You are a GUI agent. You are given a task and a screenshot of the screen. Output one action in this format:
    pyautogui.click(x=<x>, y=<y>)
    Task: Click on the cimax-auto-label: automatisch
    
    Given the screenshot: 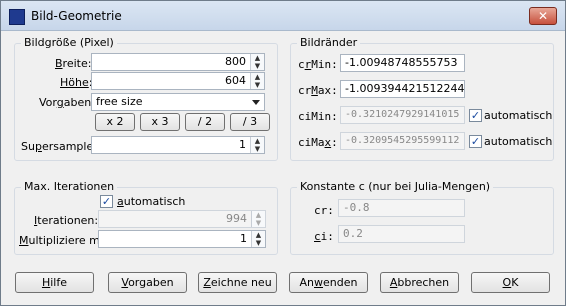 What is the action you would take?
    pyautogui.click(x=518, y=141)
    